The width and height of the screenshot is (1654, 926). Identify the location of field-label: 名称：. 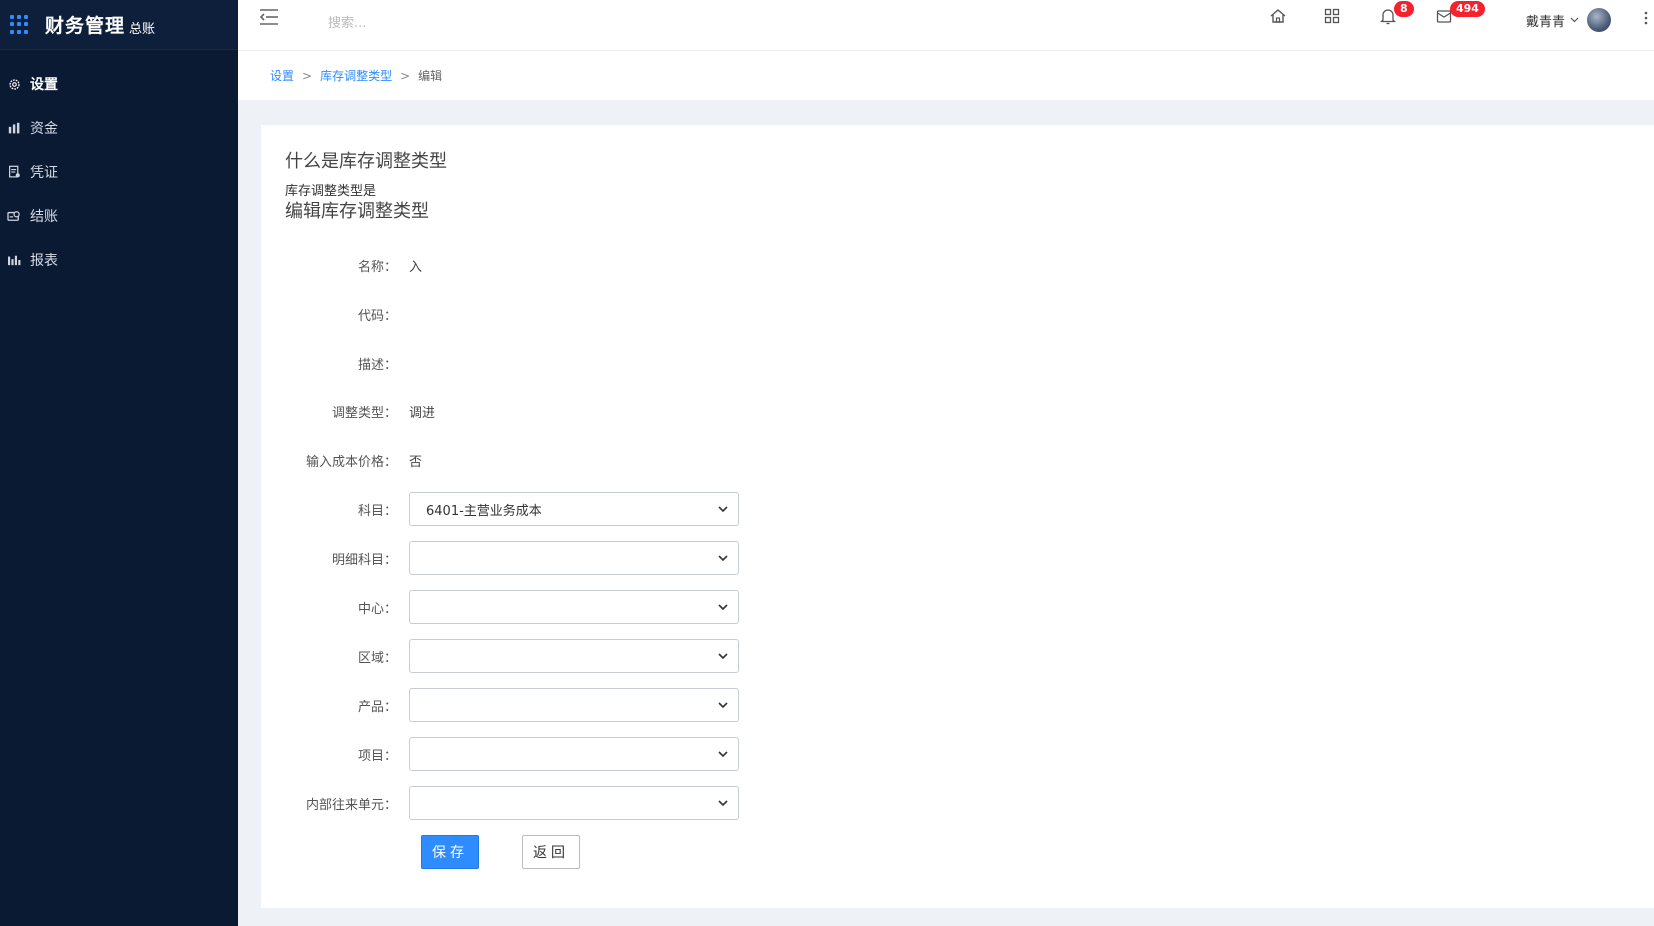
(377, 267).